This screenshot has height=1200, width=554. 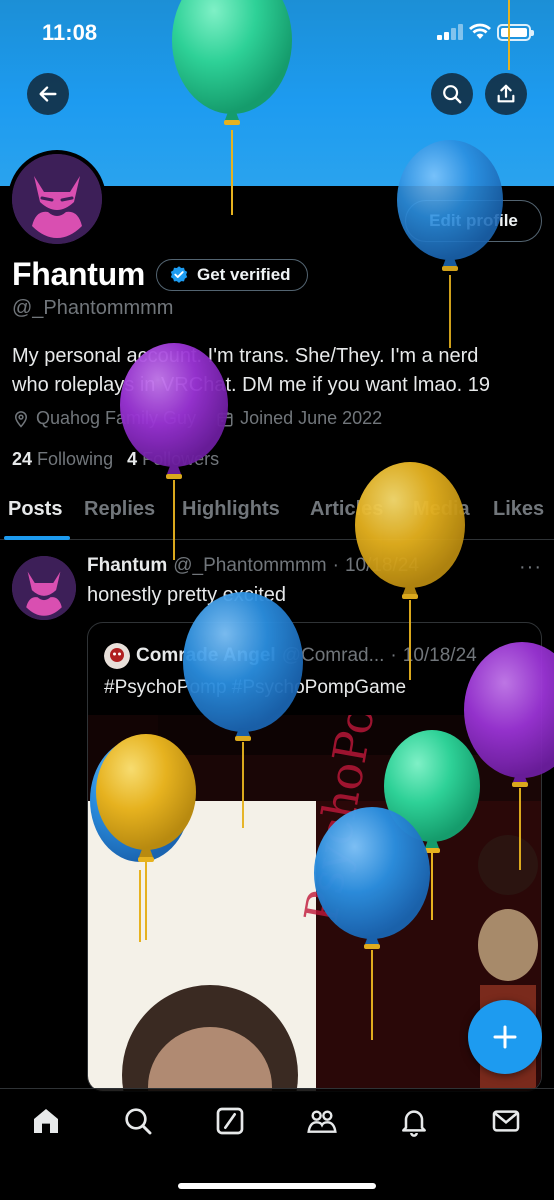 I want to click on wifi-icon, so click(x=480, y=31).